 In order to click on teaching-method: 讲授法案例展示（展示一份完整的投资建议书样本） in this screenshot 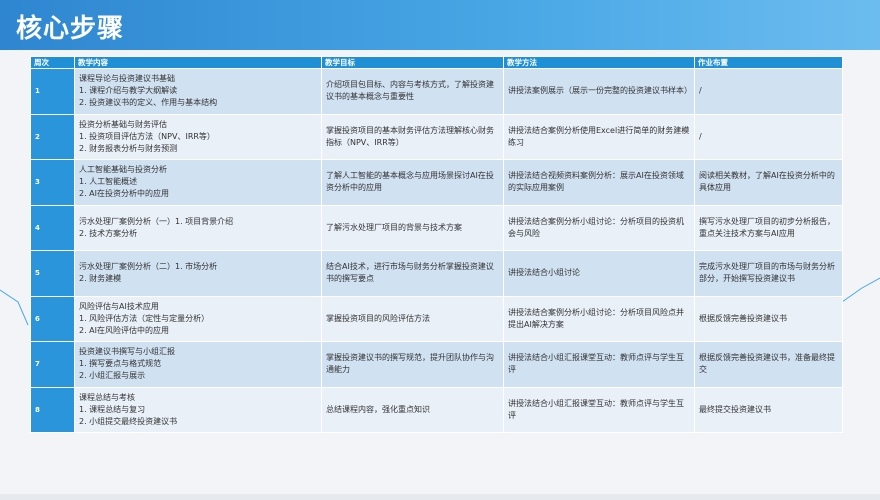, I will do `click(599, 91)`.